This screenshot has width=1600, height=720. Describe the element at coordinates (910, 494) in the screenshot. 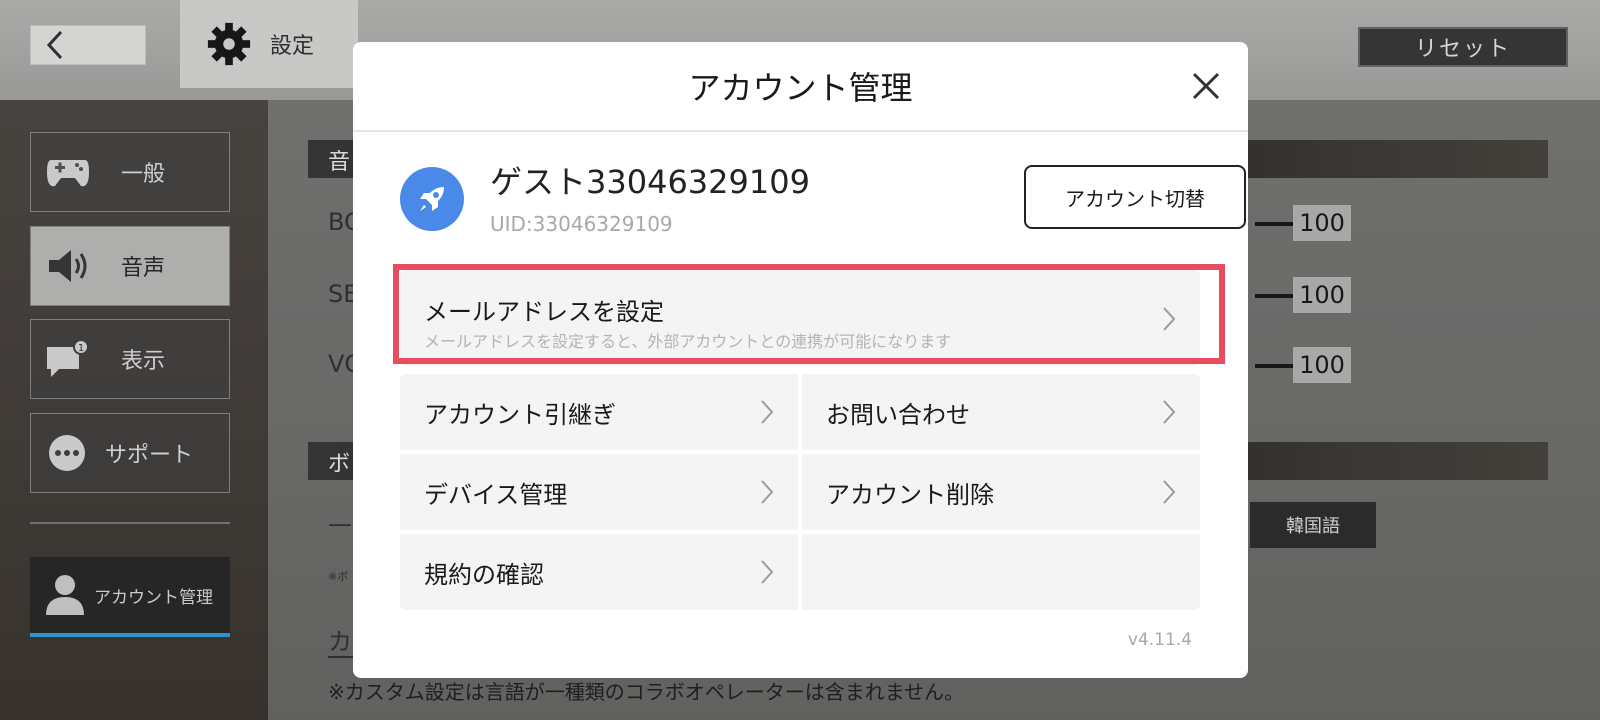

I see `menu-item-label: アカウント削除` at that location.